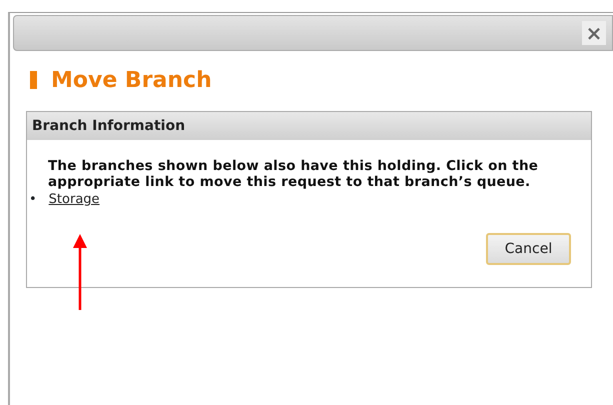 This screenshot has height=405, width=613. Describe the element at coordinates (309, 126) in the screenshot. I see `panel-heading: Branch Information` at that location.